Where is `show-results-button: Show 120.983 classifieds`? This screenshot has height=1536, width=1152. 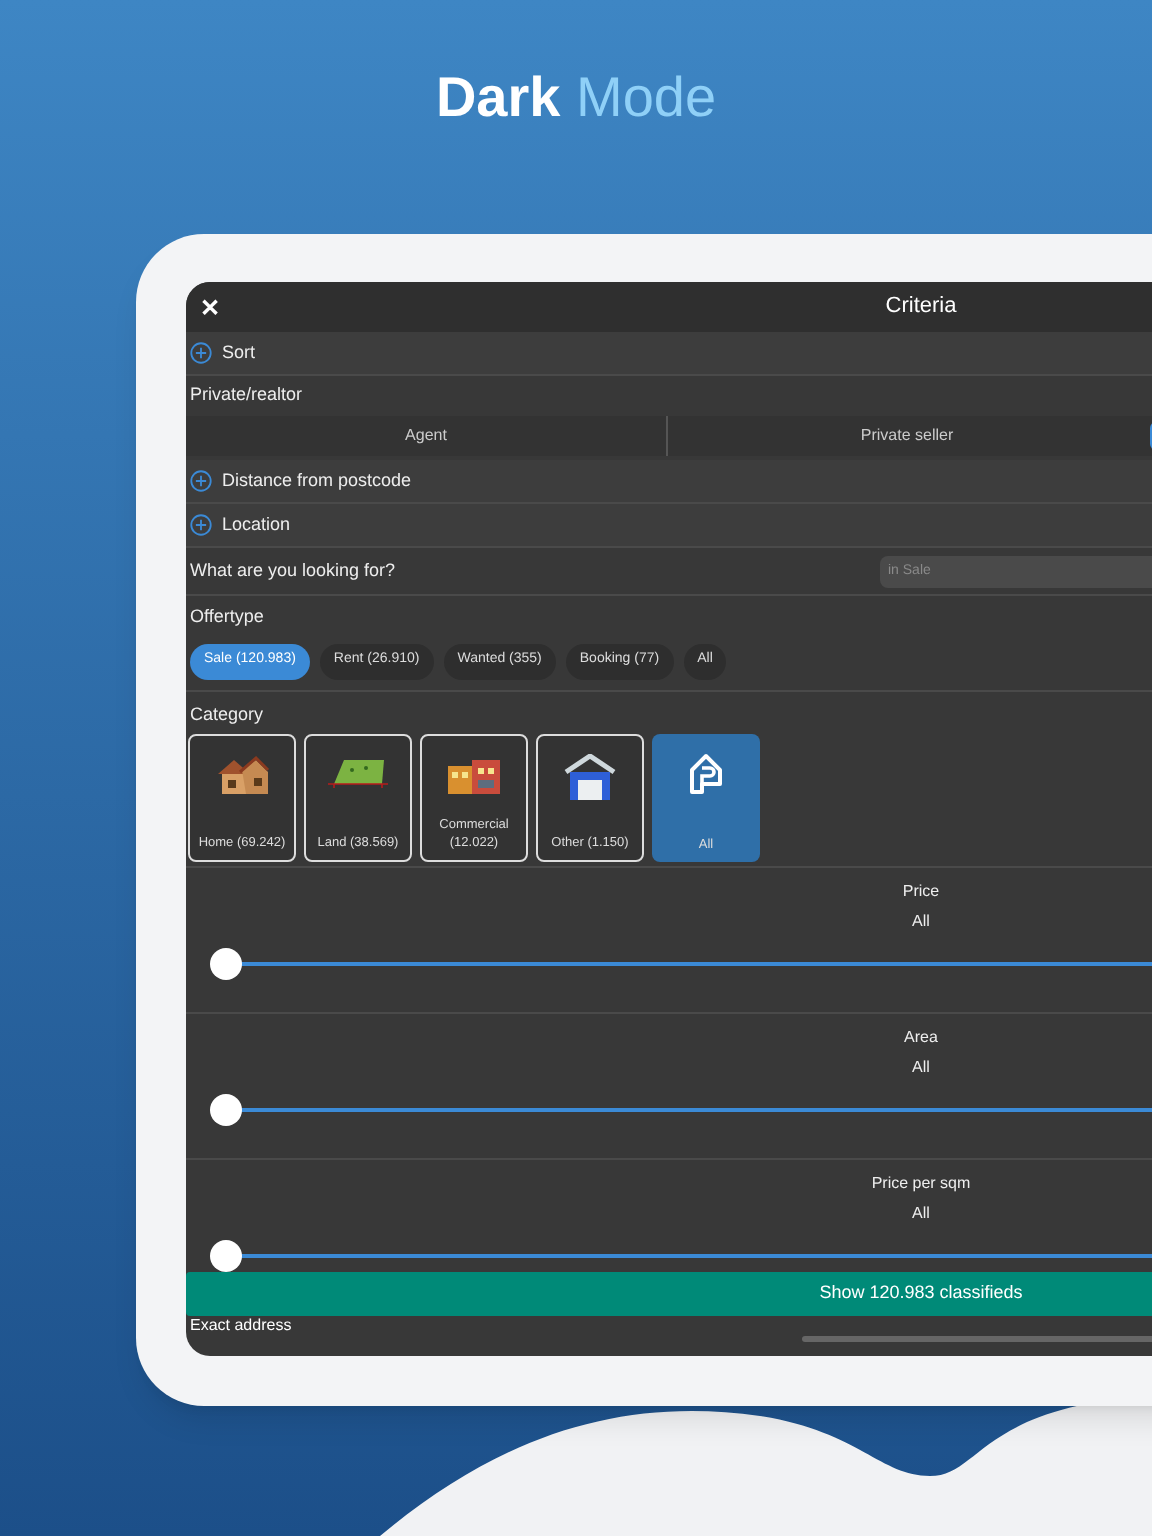 show-results-button: Show 120.983 classifieds is located at coordinates (669, 1294).